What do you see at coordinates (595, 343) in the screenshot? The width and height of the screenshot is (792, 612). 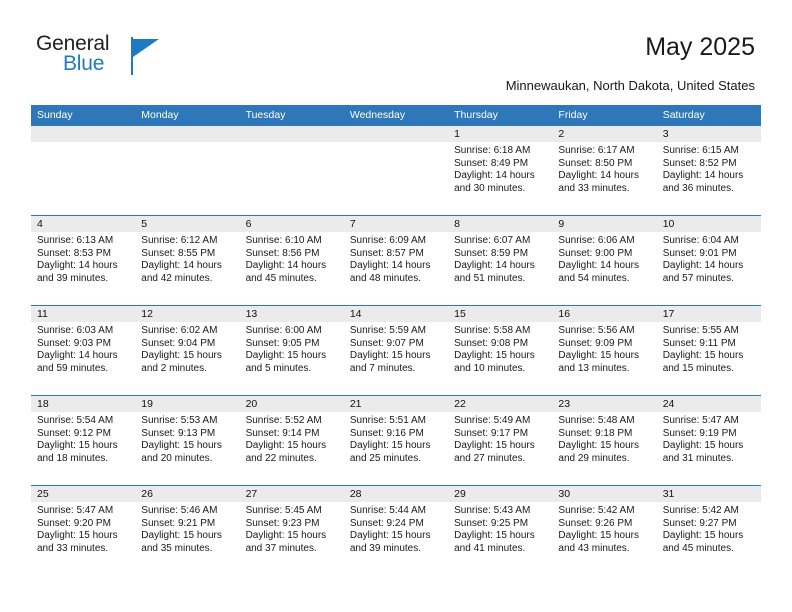 I see `sunset-text: Sunset: 9:09 PM` at bounding box center [595, 343].